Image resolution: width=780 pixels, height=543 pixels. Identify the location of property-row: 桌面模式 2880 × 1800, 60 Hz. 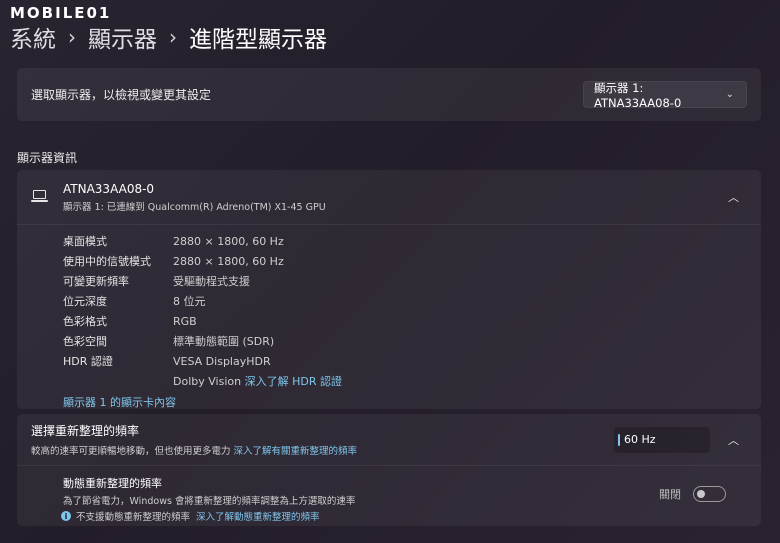
(173, 241).